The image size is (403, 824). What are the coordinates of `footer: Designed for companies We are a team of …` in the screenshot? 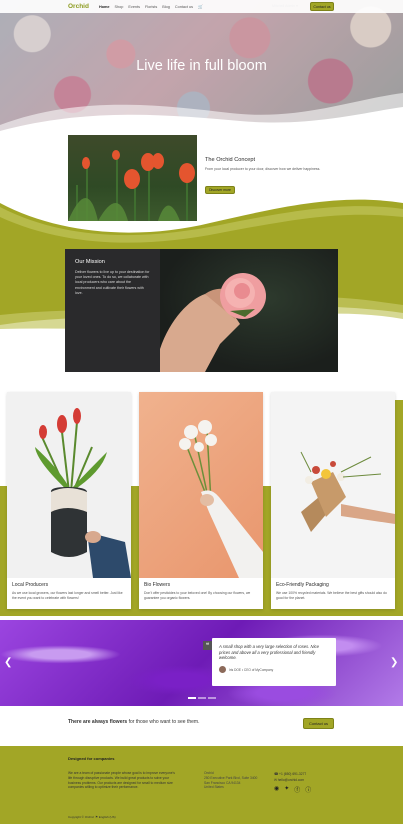 It's located at (201, 785).